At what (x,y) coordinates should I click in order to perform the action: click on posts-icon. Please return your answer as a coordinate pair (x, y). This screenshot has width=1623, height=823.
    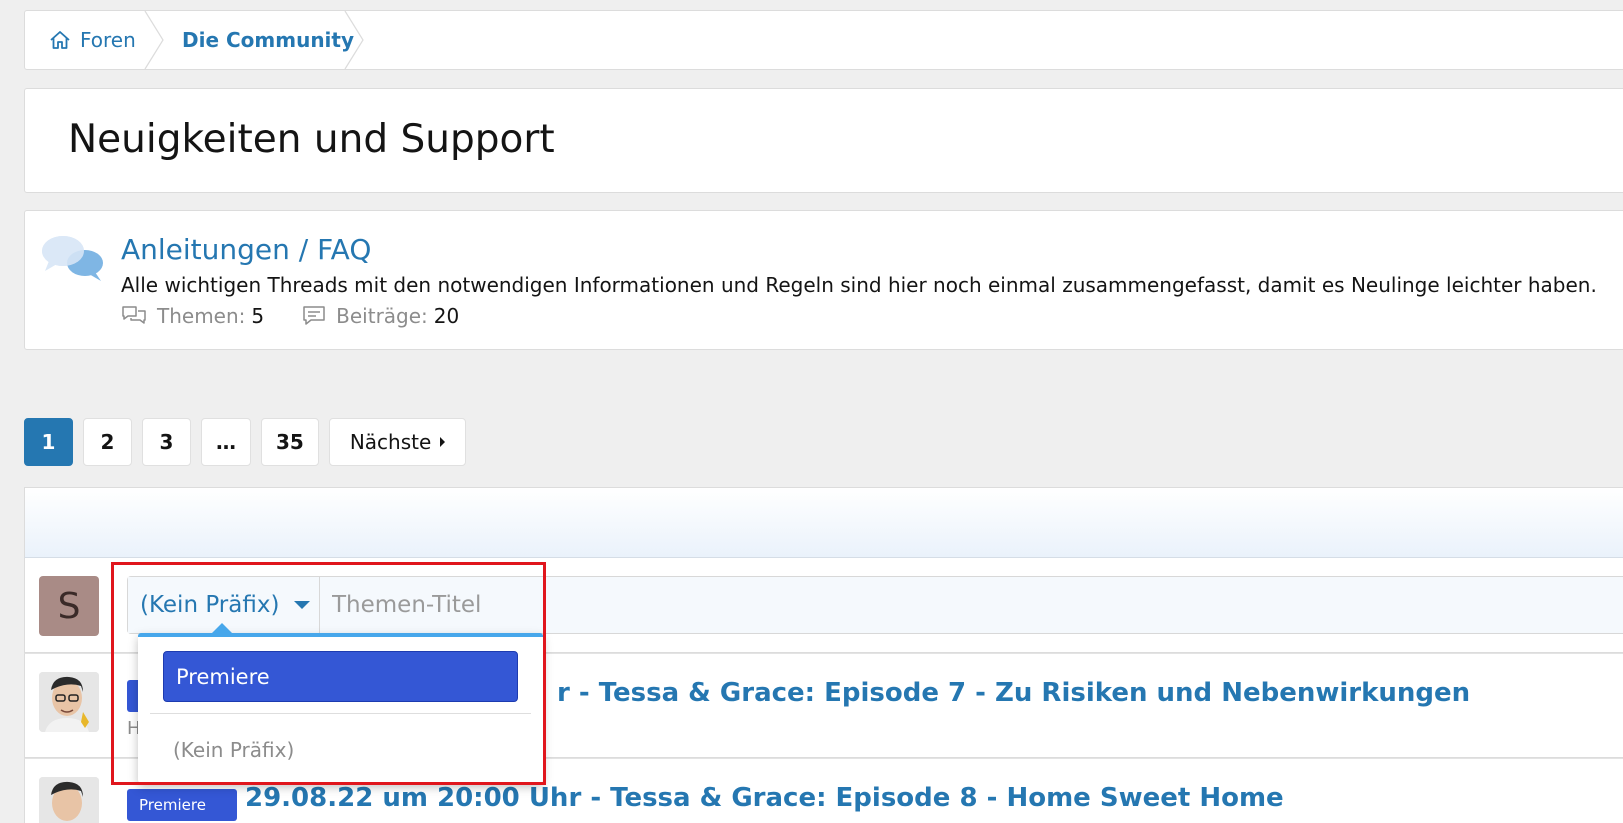
    Looking at the image, I should click on (314, 315).